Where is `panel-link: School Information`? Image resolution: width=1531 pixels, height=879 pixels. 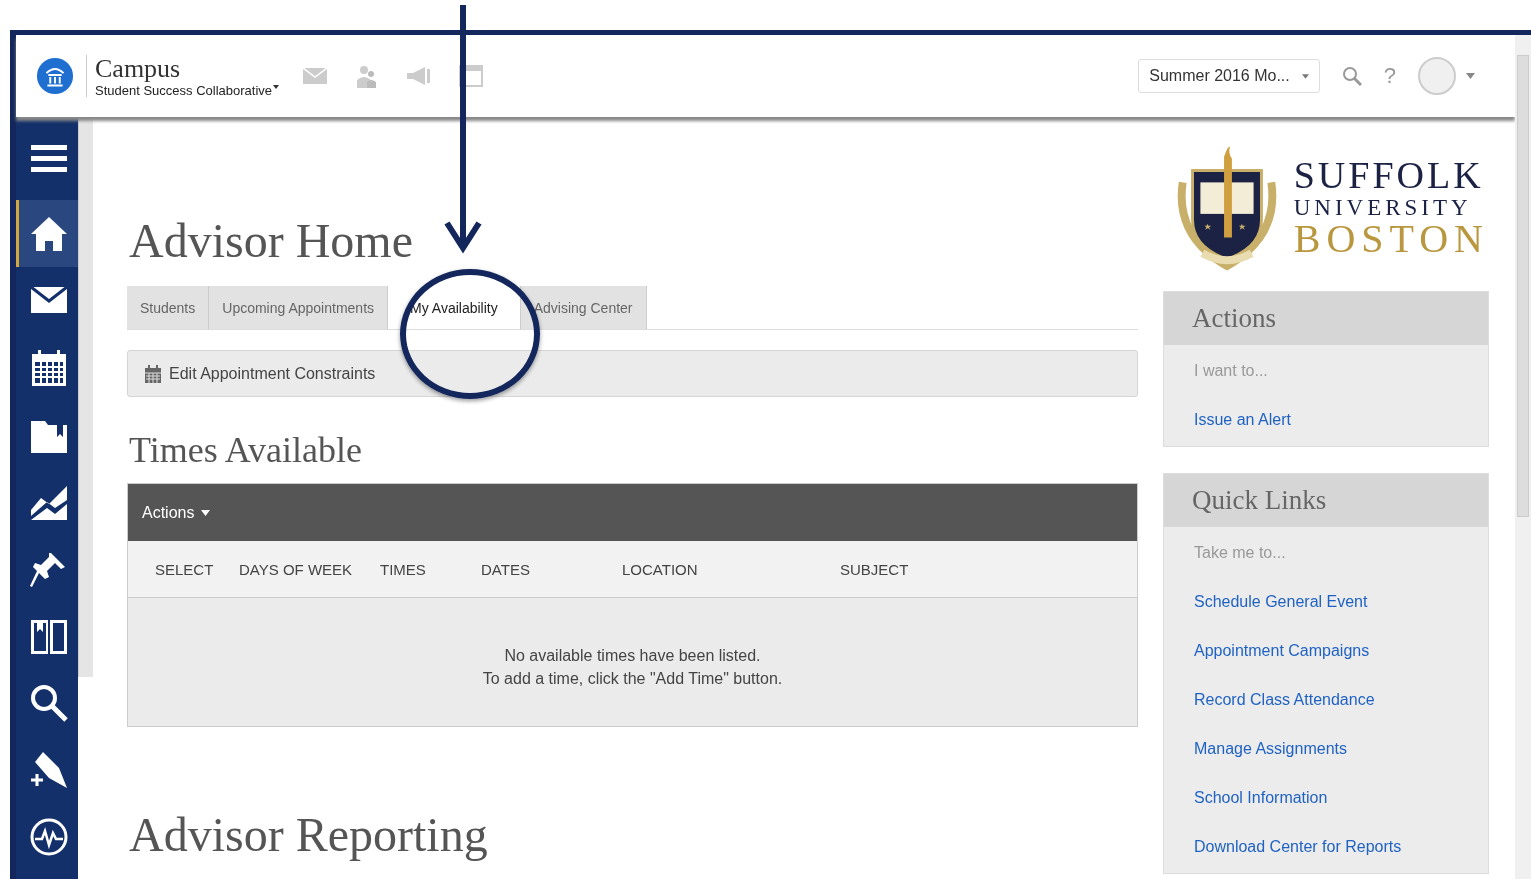
panel-link: School Information is located at coordinates (1326, 798).